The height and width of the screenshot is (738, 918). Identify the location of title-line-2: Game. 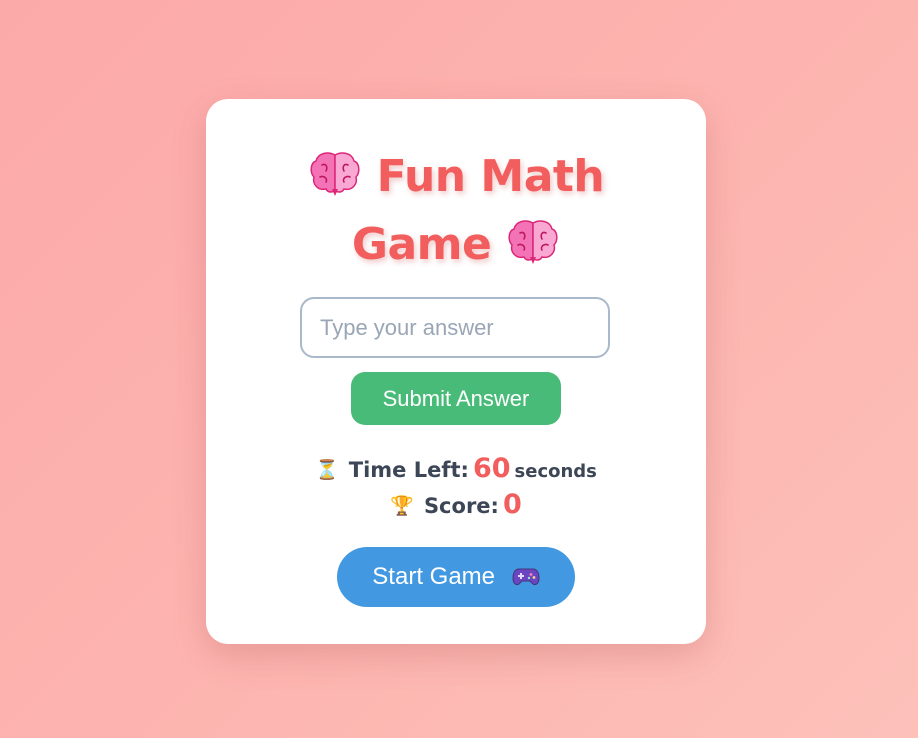
(456, 245).